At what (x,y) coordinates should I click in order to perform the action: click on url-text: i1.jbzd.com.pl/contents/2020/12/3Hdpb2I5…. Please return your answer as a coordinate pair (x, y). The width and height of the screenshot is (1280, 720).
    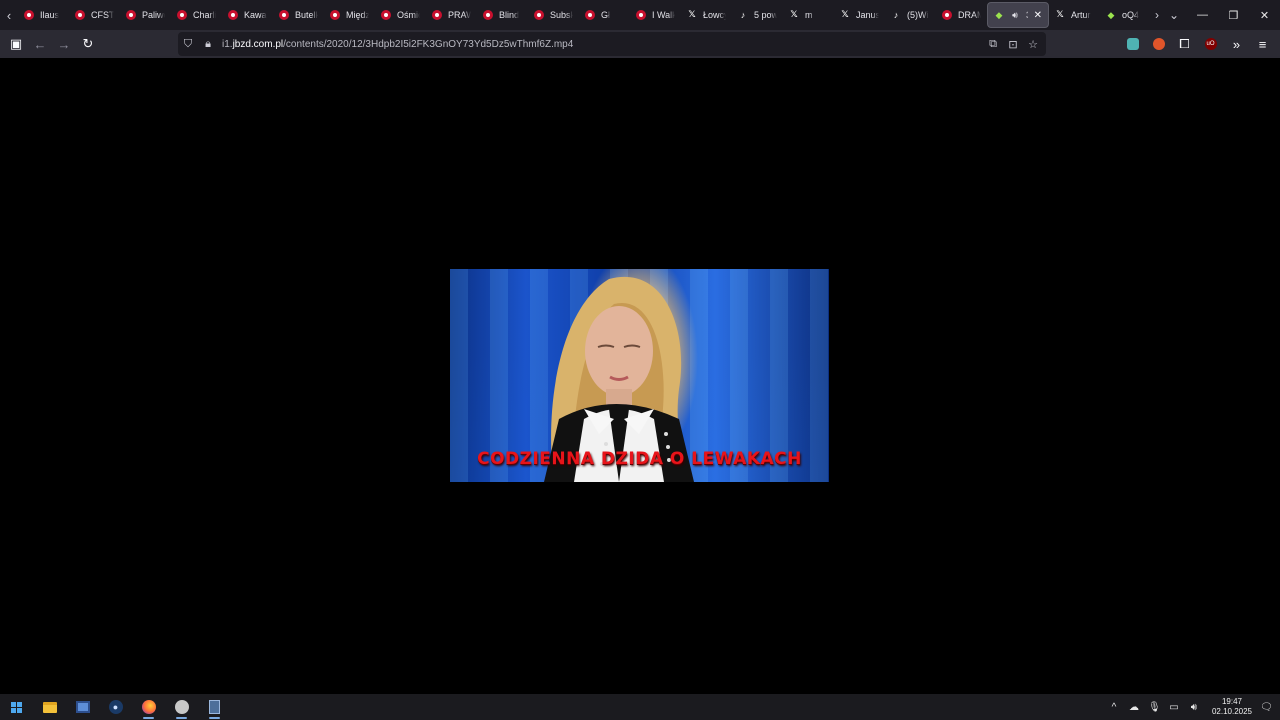
    Looking at the image, I should click on (397, 44).